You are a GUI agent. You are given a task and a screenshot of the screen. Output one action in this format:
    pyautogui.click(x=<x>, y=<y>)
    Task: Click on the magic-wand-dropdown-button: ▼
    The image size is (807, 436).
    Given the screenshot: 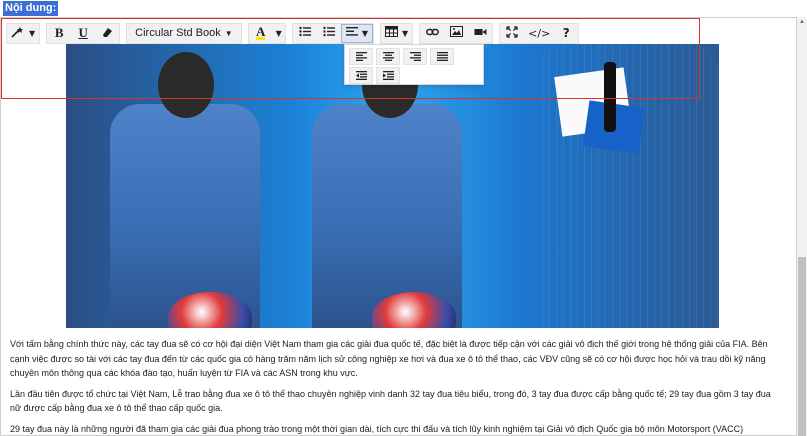 What is the action you would take?
    pyautogui.click(x=23, y=33)
    